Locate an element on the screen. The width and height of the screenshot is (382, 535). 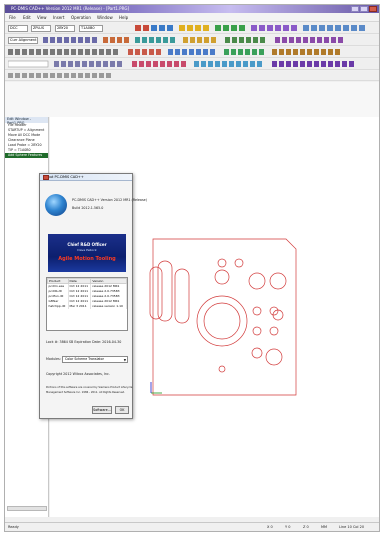
status-line-col: Line 10 Col 20 is located at coordinates (352, 527).